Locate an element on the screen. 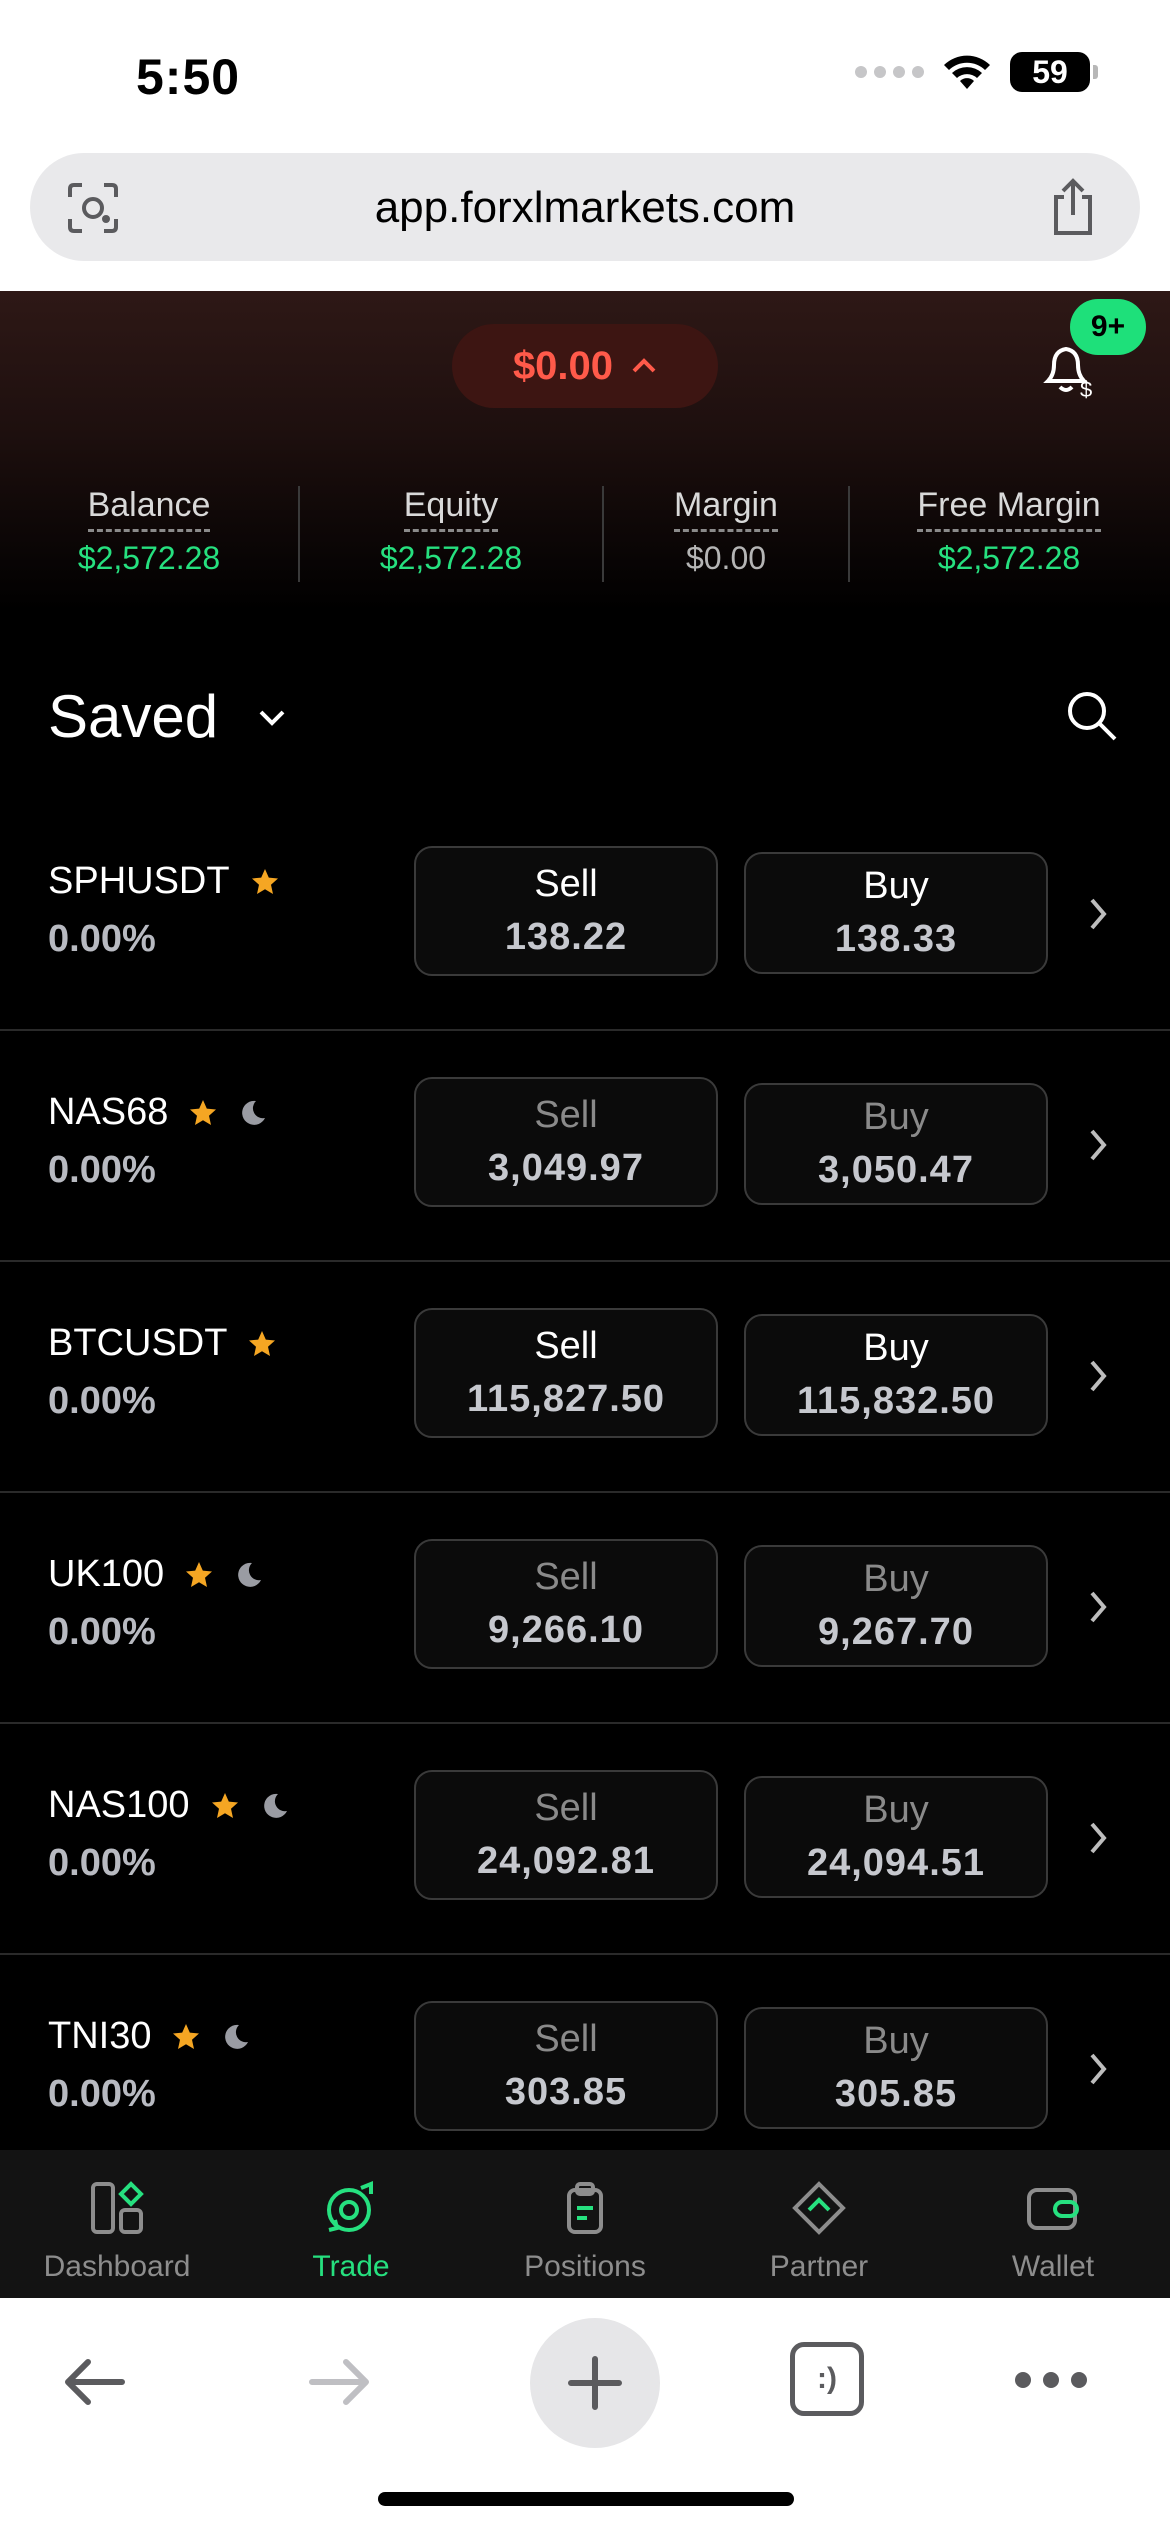 This screenshot has height=2532, width=1170. nav-positions: Positions is located at coordinates (585, 2224).